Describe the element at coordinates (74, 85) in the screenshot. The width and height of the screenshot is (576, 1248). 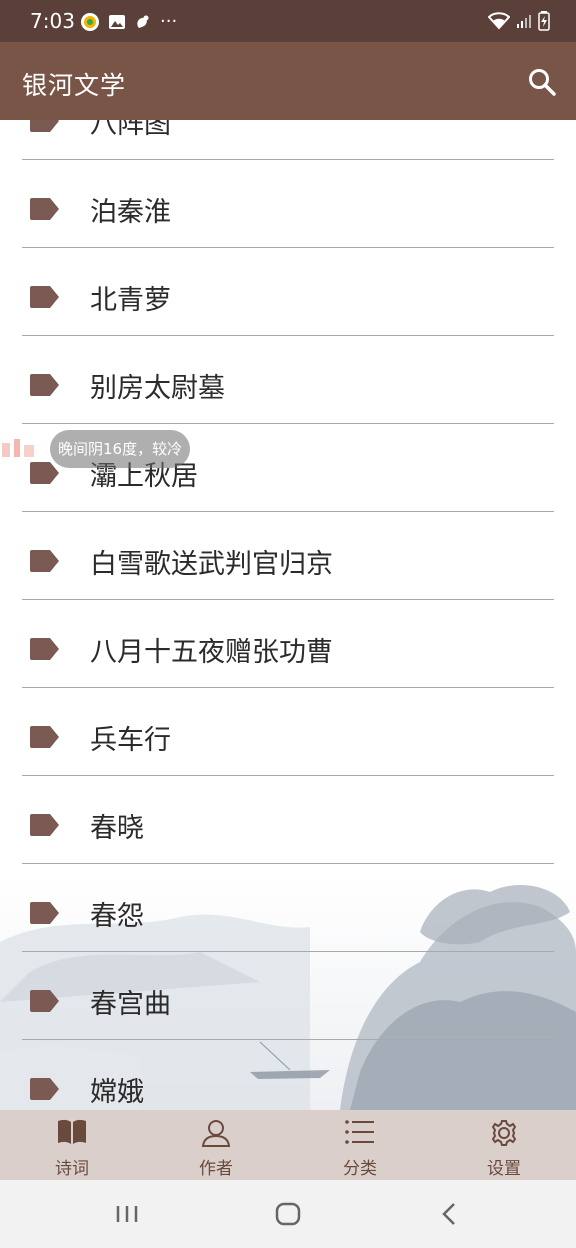
I see `app-title: 银河文学` at that location.